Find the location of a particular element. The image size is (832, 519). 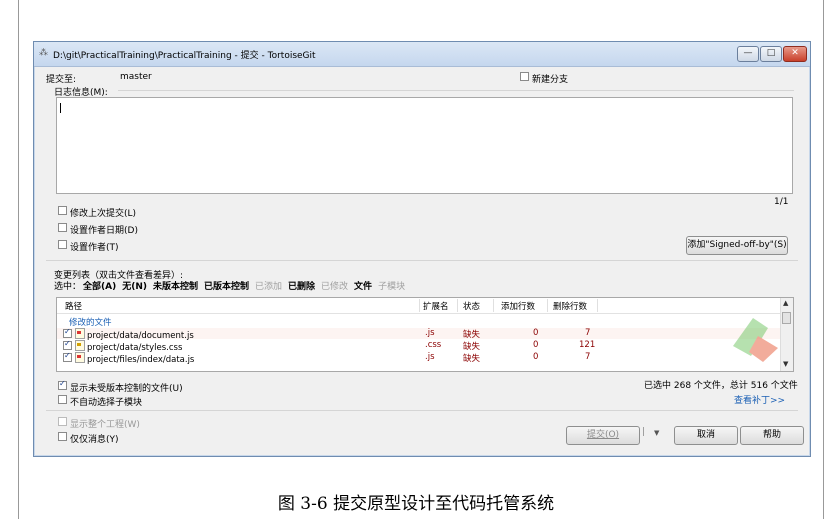

figure-border-right is located at coordinates (823, 259).